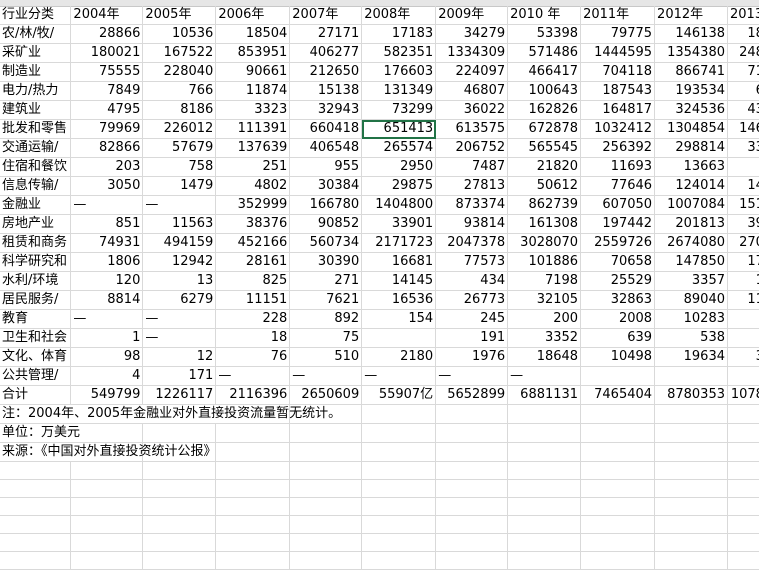 This screenshot has width=759, height=570. I want to click on header-cell-year: 2010 年, so click(544, 15).